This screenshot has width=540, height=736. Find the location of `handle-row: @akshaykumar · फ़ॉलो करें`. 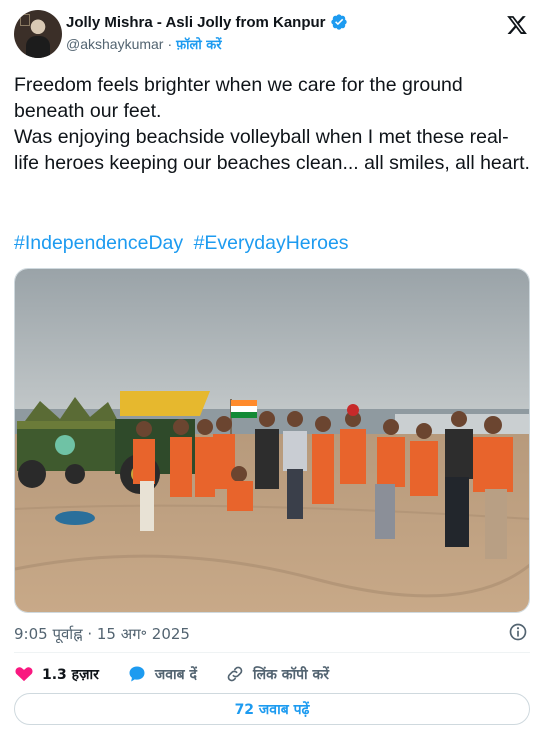

handle-row: @akshaykumar · फ़ॉलो करें is located at coordinates (207, 44).